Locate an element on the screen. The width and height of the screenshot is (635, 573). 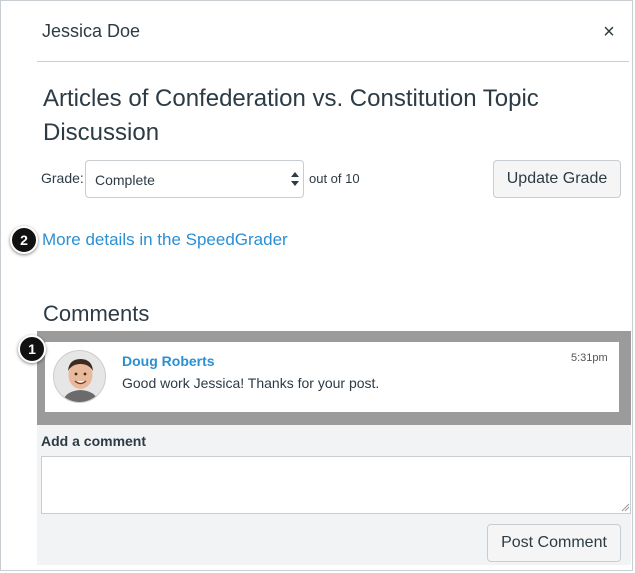
student-name: Jessica Doe is located at coordinates (91, 31).